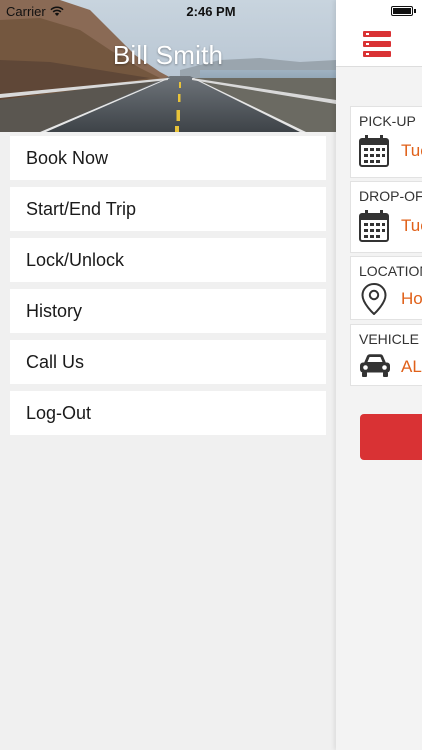 The image size is (422, 750). I want to click on location-label: LOCATION, so click(390, 271).